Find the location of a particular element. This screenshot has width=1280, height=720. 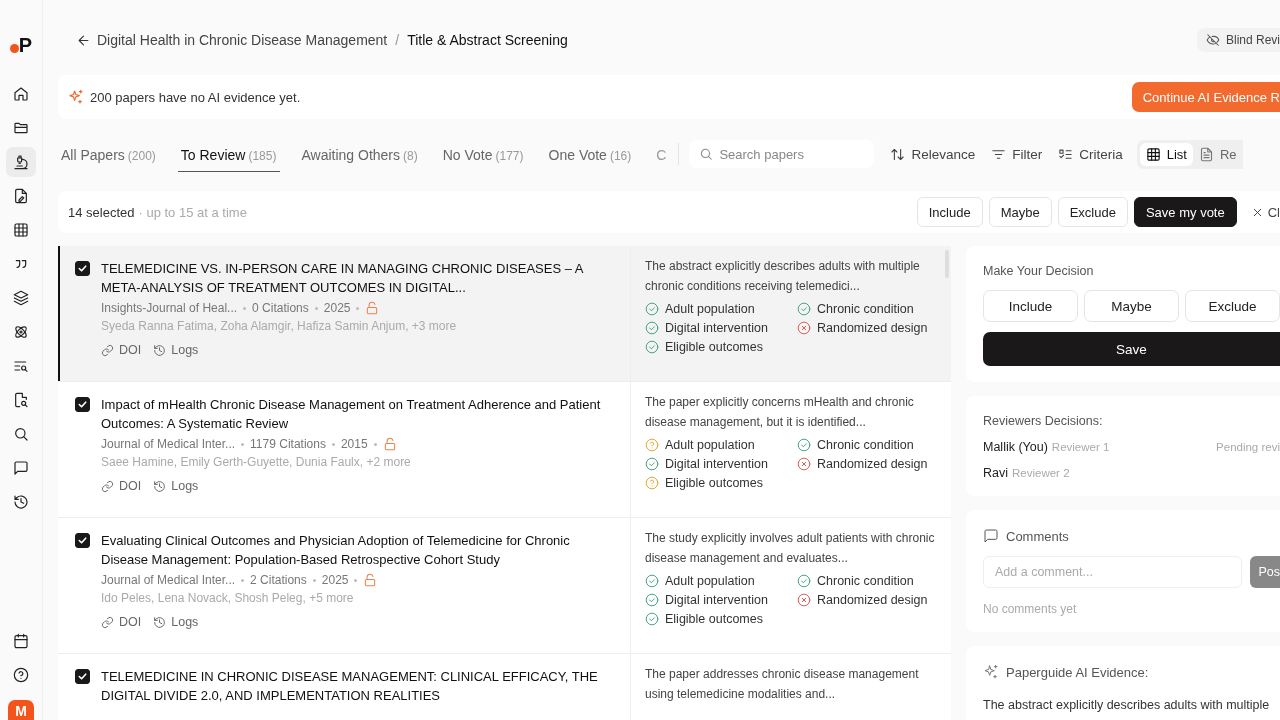

x-circle-icon is located at coordinates (804, 464).